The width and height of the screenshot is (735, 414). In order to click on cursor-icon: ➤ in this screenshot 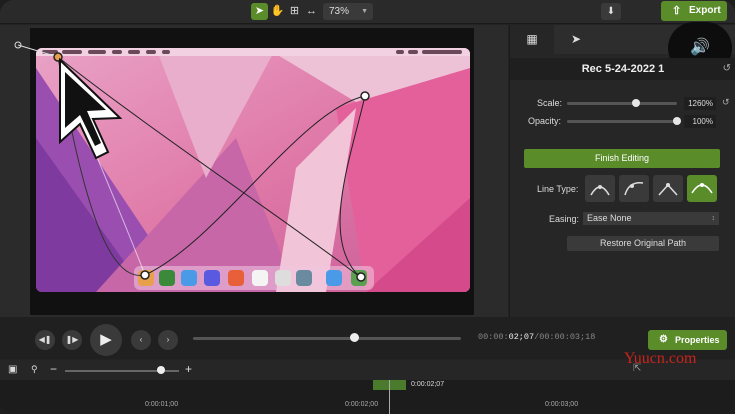, I will do `click(576, 39)`.